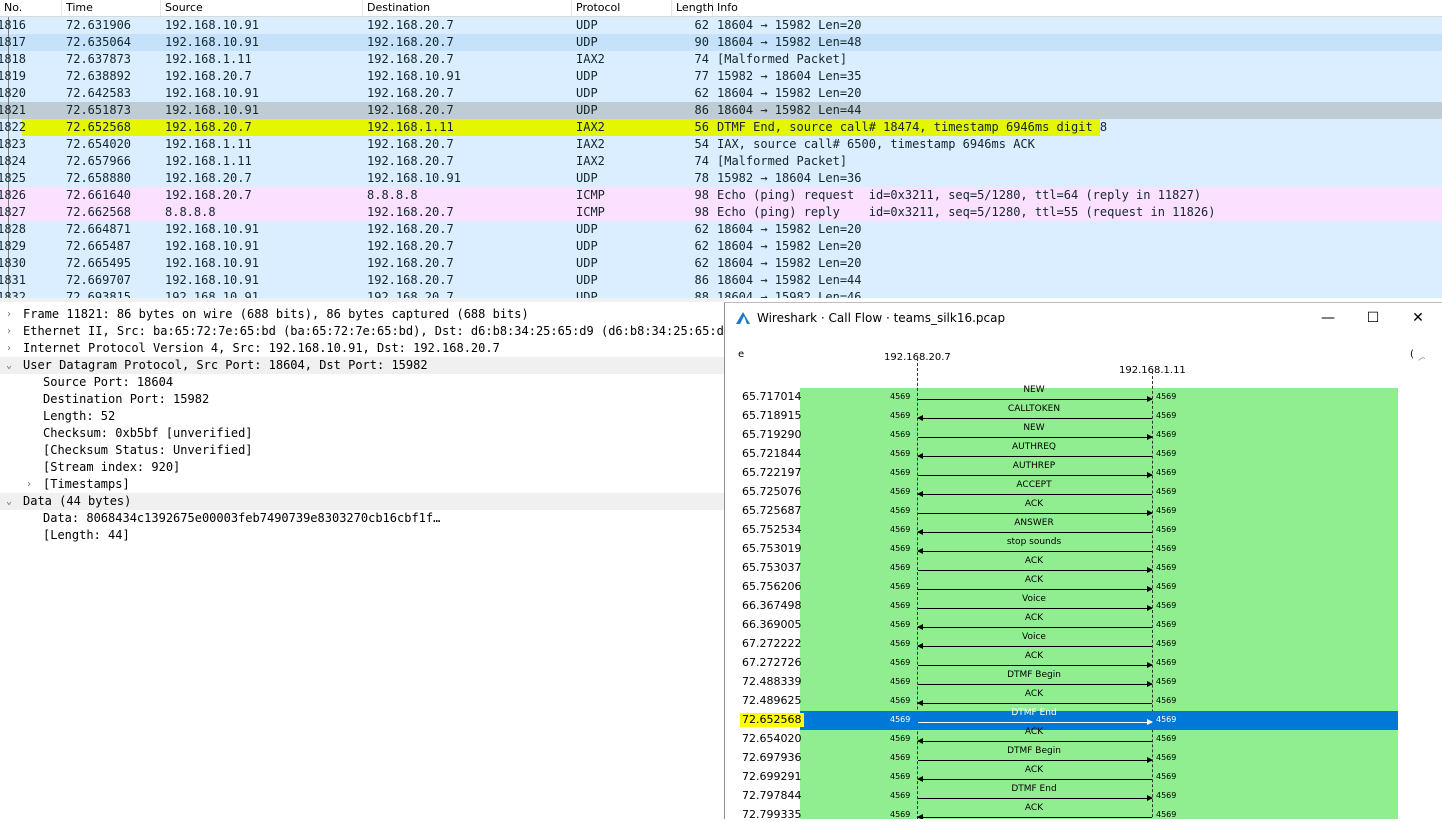  I want to click on packet-protocol: IAX2, so click(590, 127).